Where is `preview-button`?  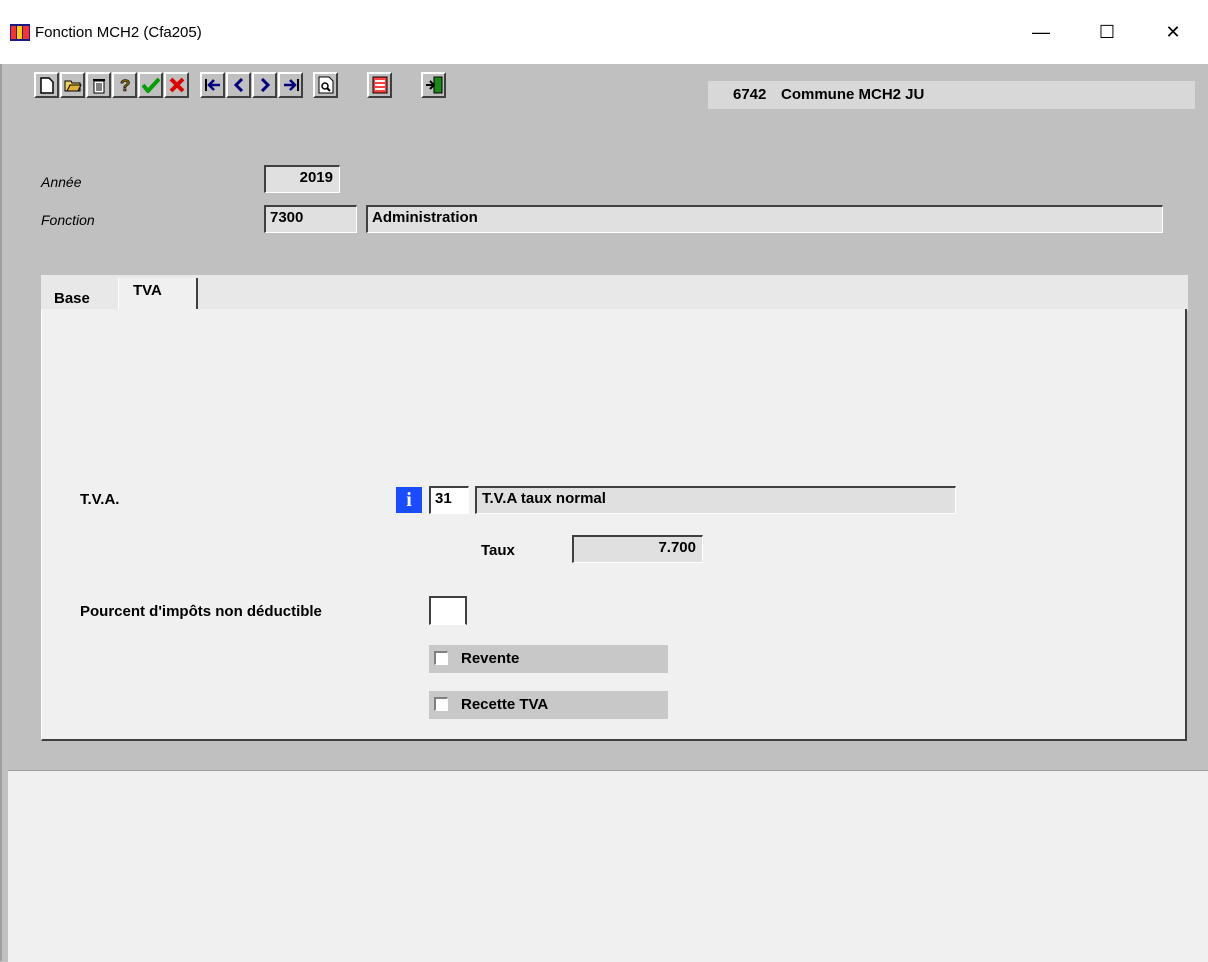 preview-button is located at coordinates (325, 85).